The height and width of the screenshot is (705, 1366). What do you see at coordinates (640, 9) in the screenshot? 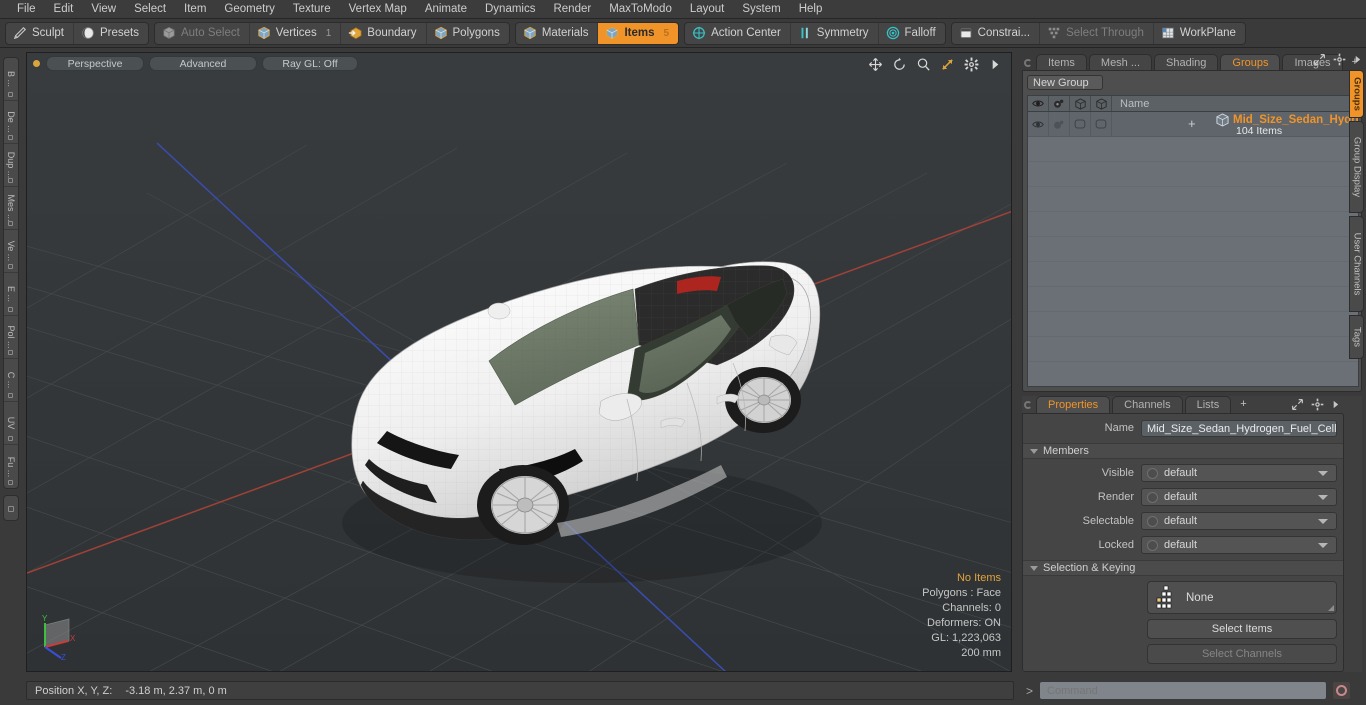
I see `menu-item-maxtomodo: MaxToModo` at bounding box center [640, 9].